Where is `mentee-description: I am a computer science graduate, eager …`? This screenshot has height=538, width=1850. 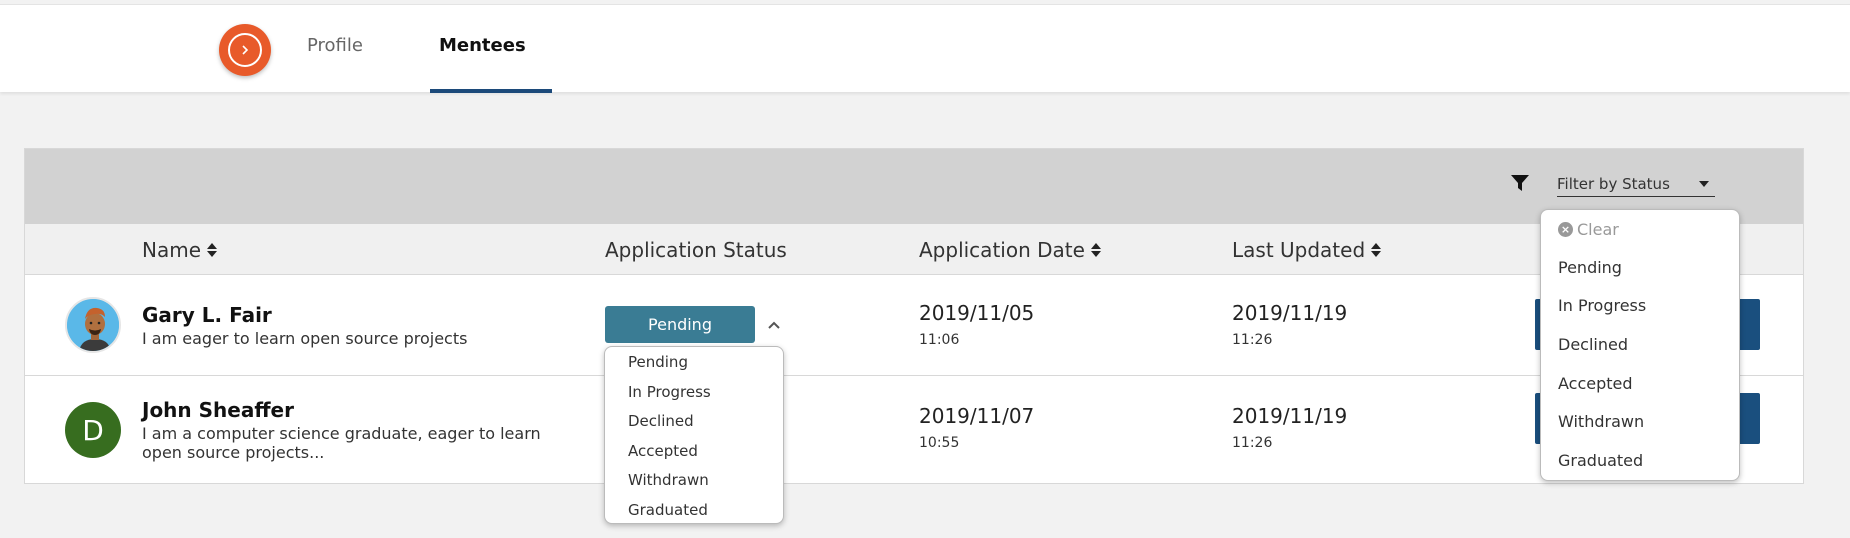 mentee-description: I am a computer science graduate, eager … is located at coordinates (341, 443).